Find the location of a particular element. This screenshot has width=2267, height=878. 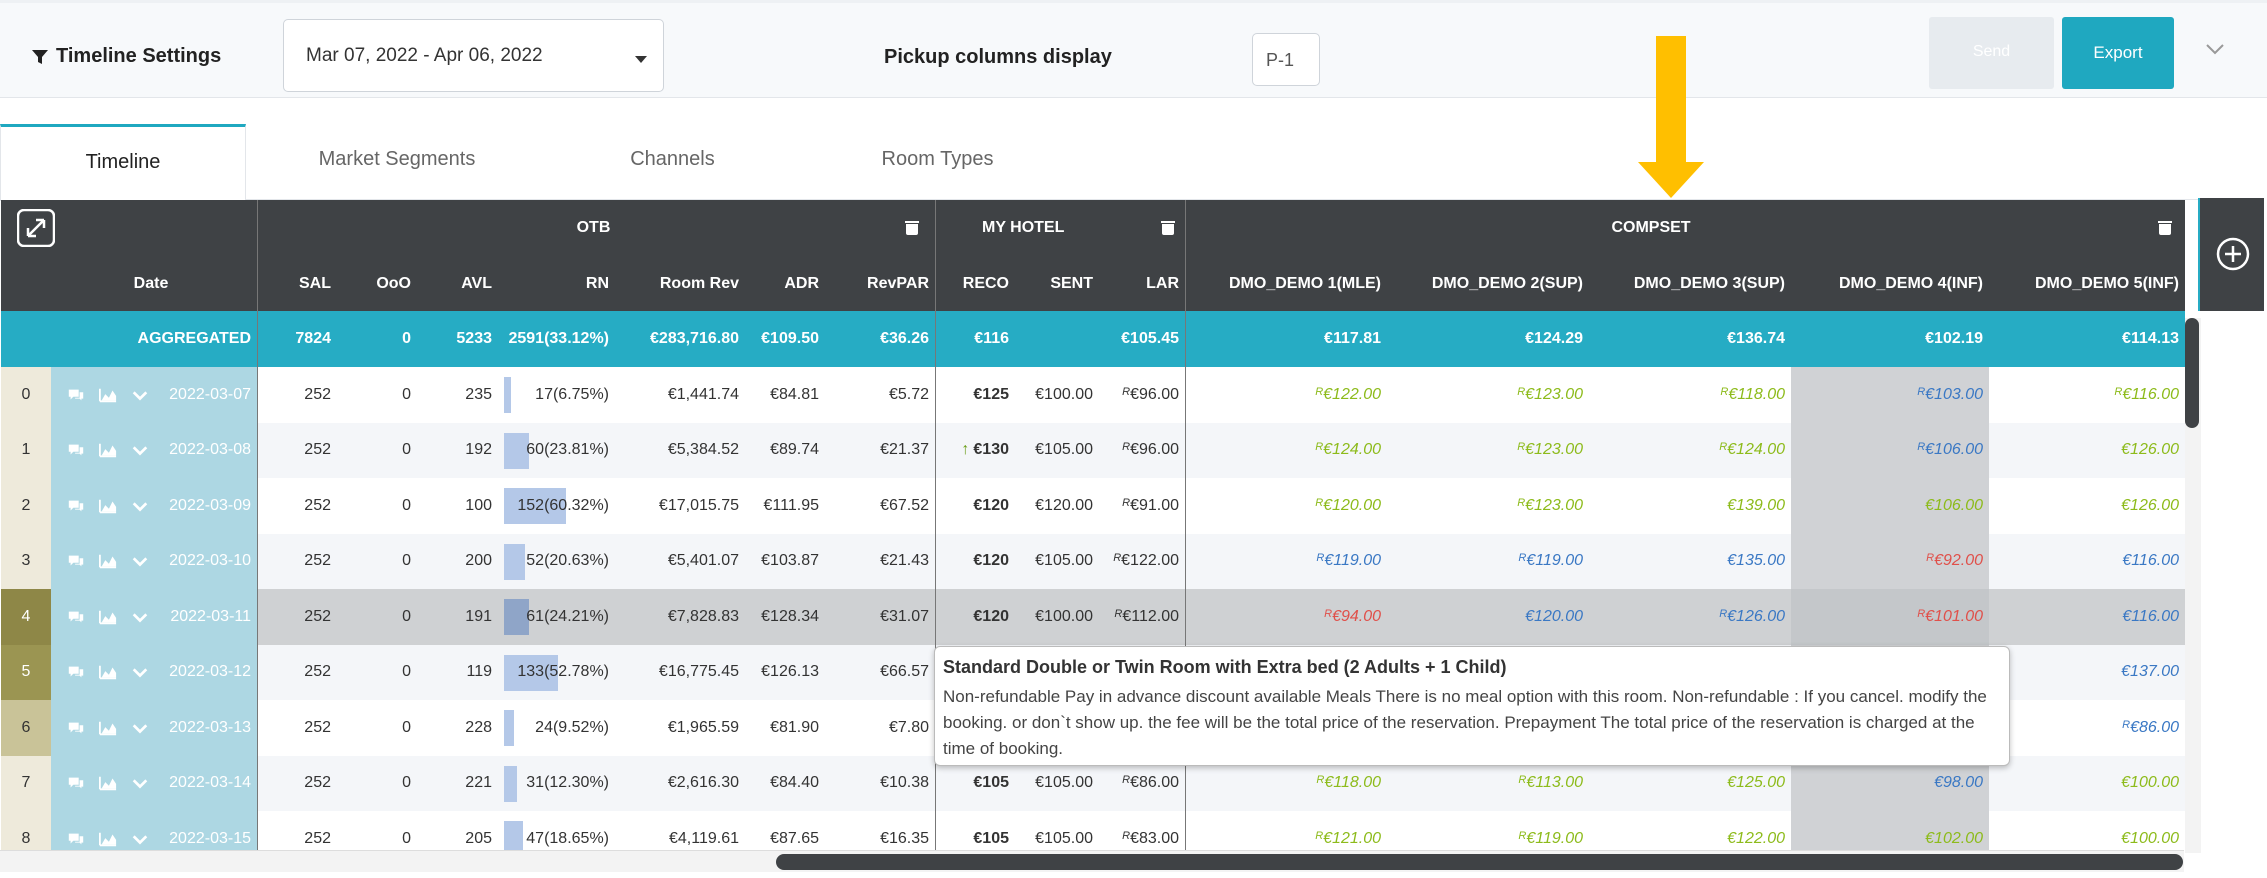

compset-c1-cell: R €122.00 is located at coordinates (1286, 395).